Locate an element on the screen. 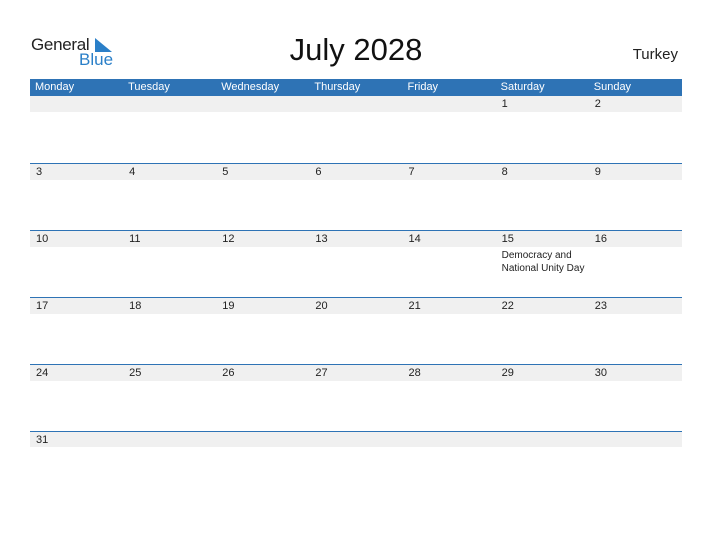 This screenshot has height=550, width=712. day-number: 6 is located at coordinates (318, 172).